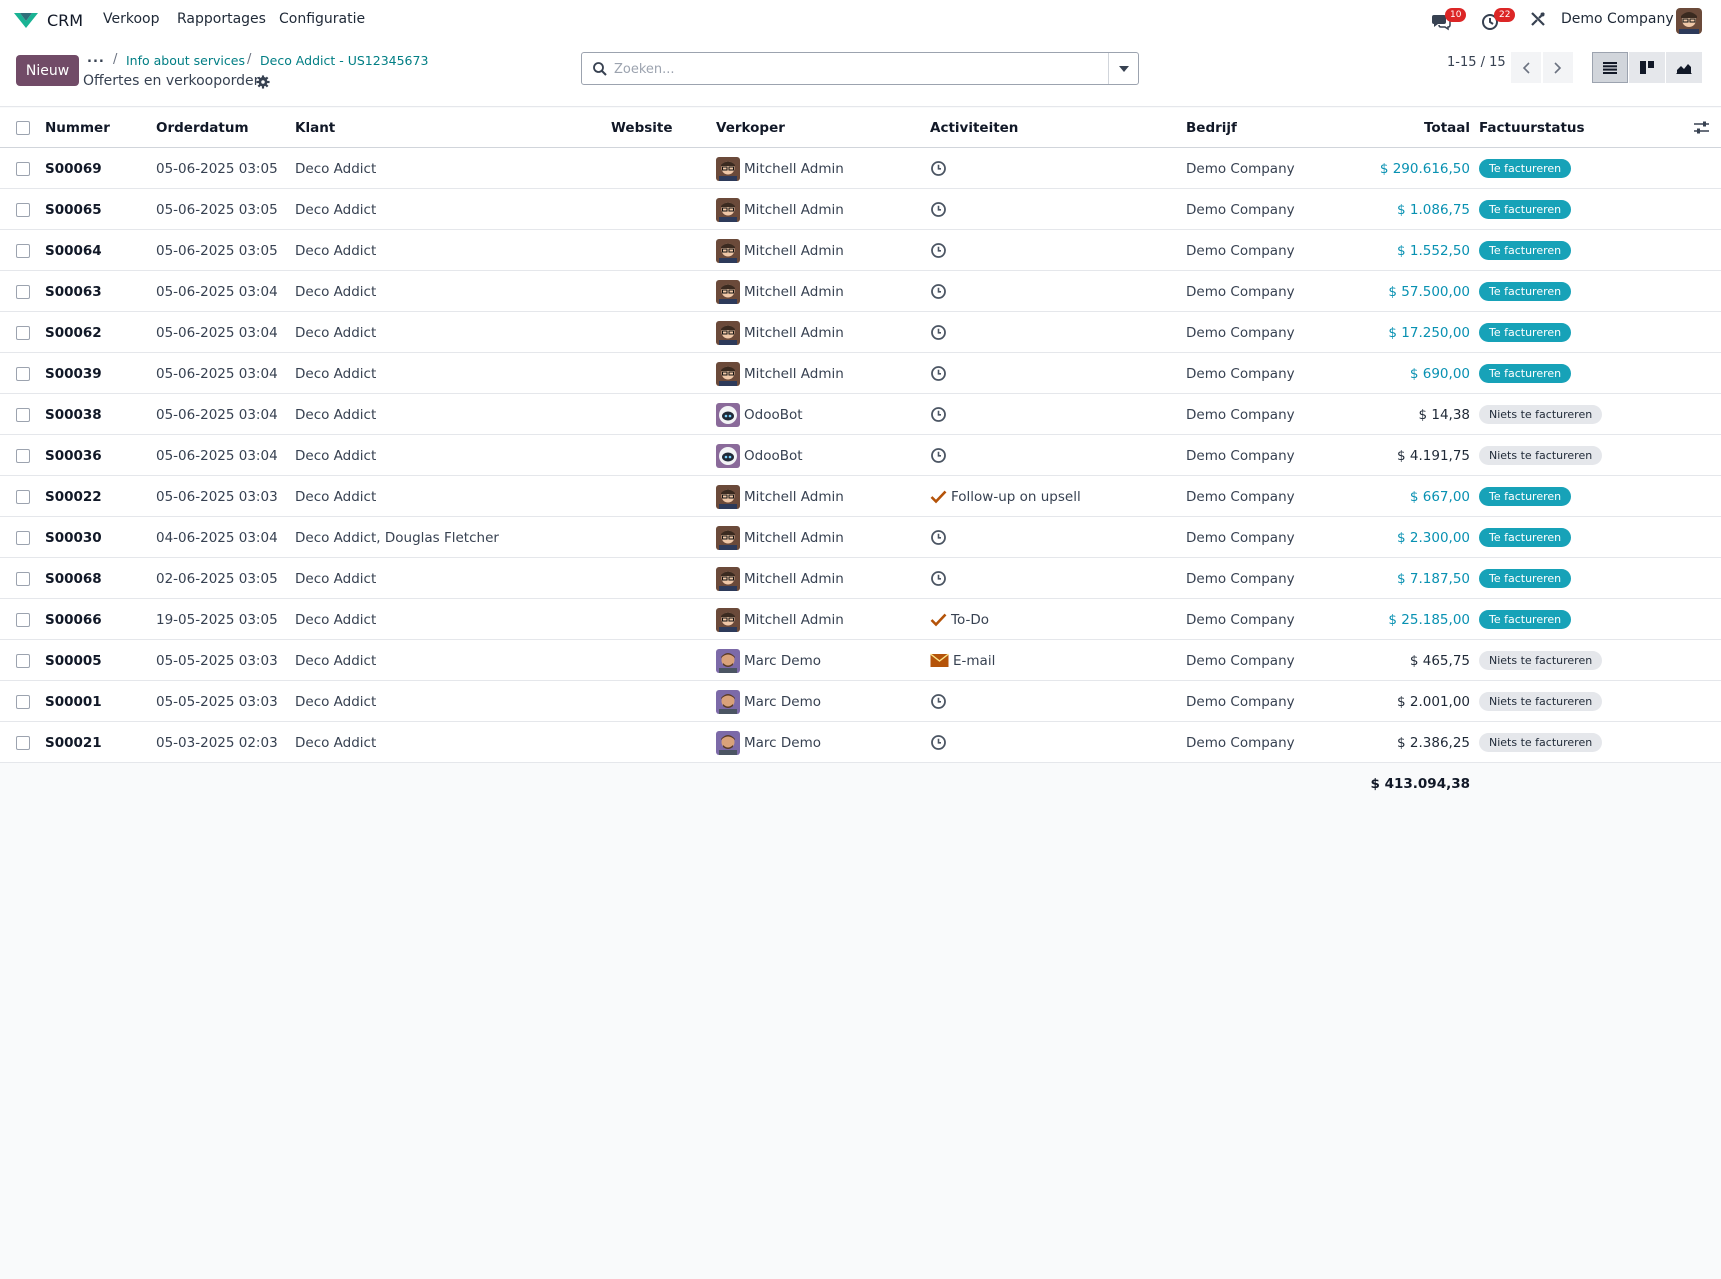  What do you see at coordinates (65, 20) in the screenshot?
I see `app-name: CRM` at bounding box center [65, 20].